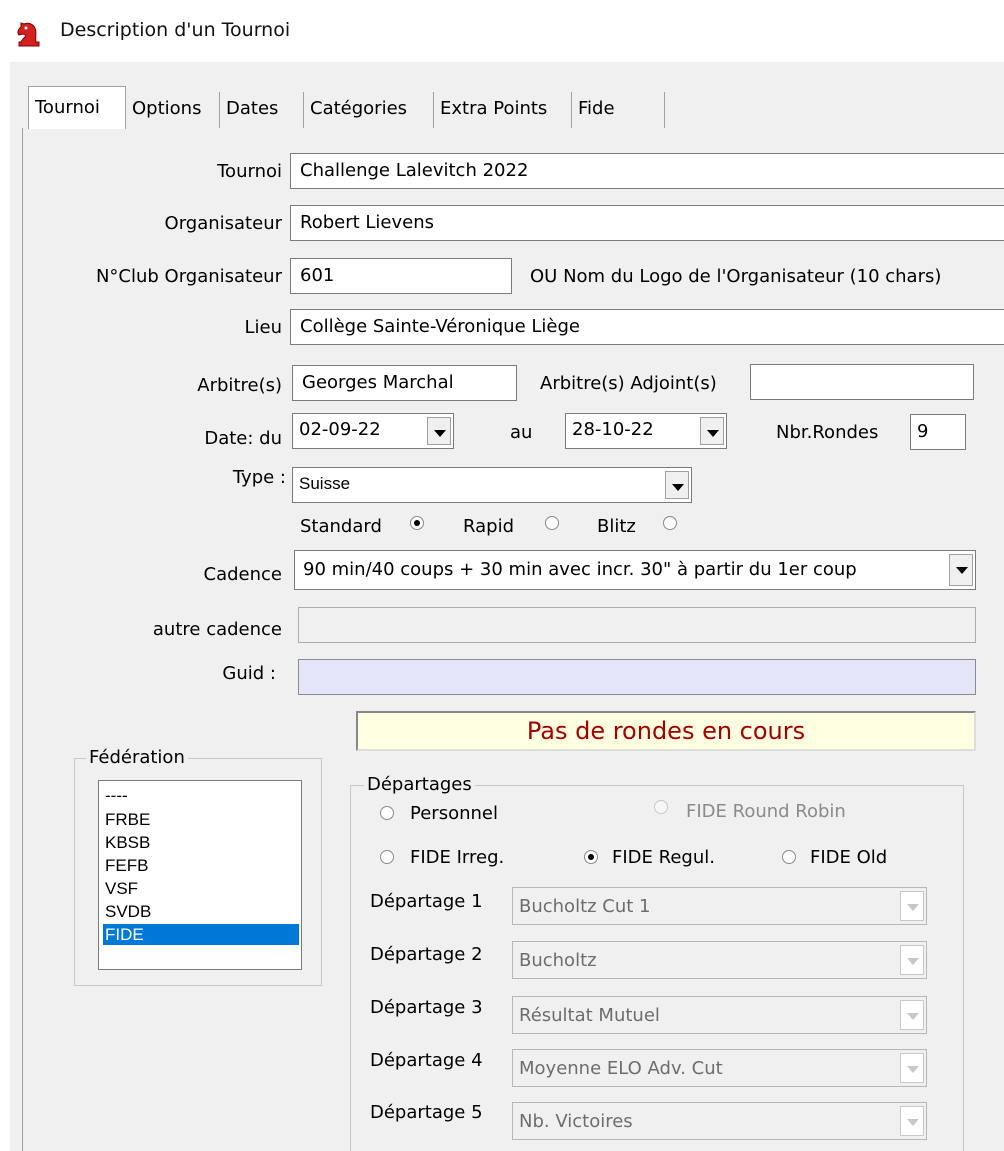  Describe the element at coordinates (661, 807) in the screenshot. I see `round-robin-radio` at that location.